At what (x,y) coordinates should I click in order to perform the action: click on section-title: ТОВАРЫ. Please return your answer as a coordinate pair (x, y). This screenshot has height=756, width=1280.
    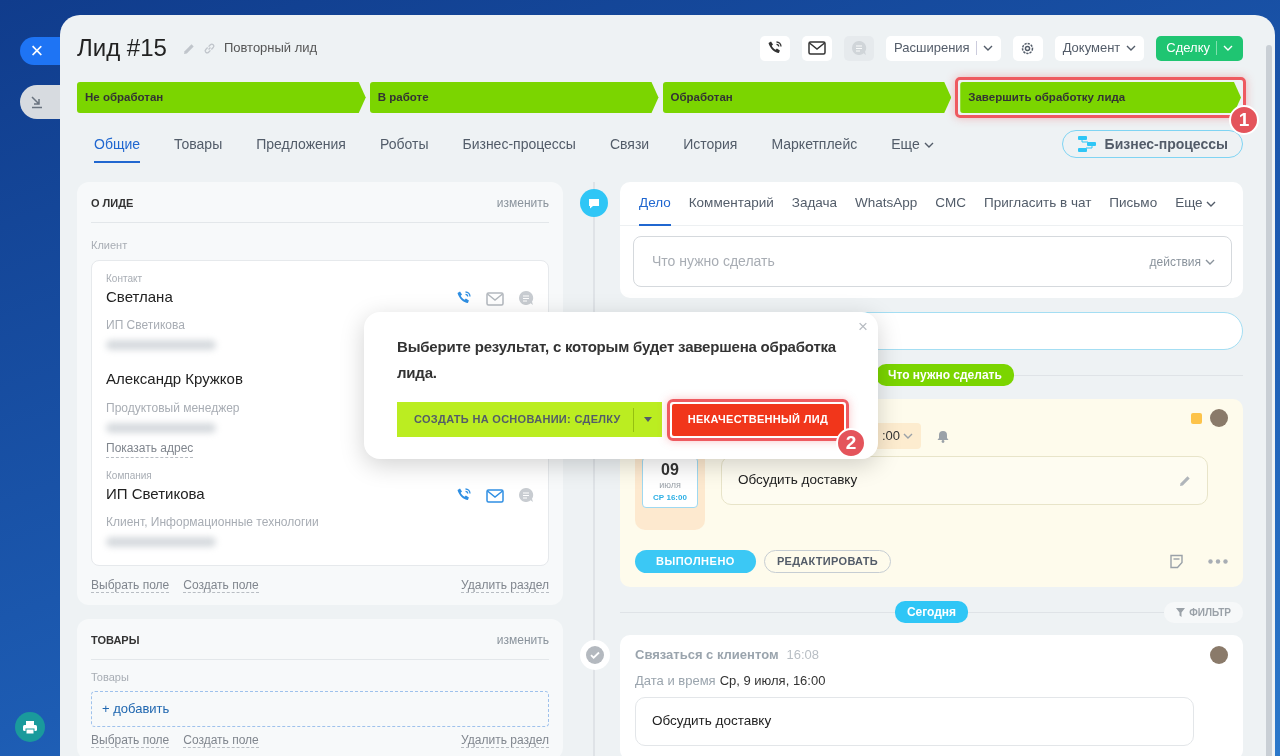
    Looking at the image, I should click on (115, 641).